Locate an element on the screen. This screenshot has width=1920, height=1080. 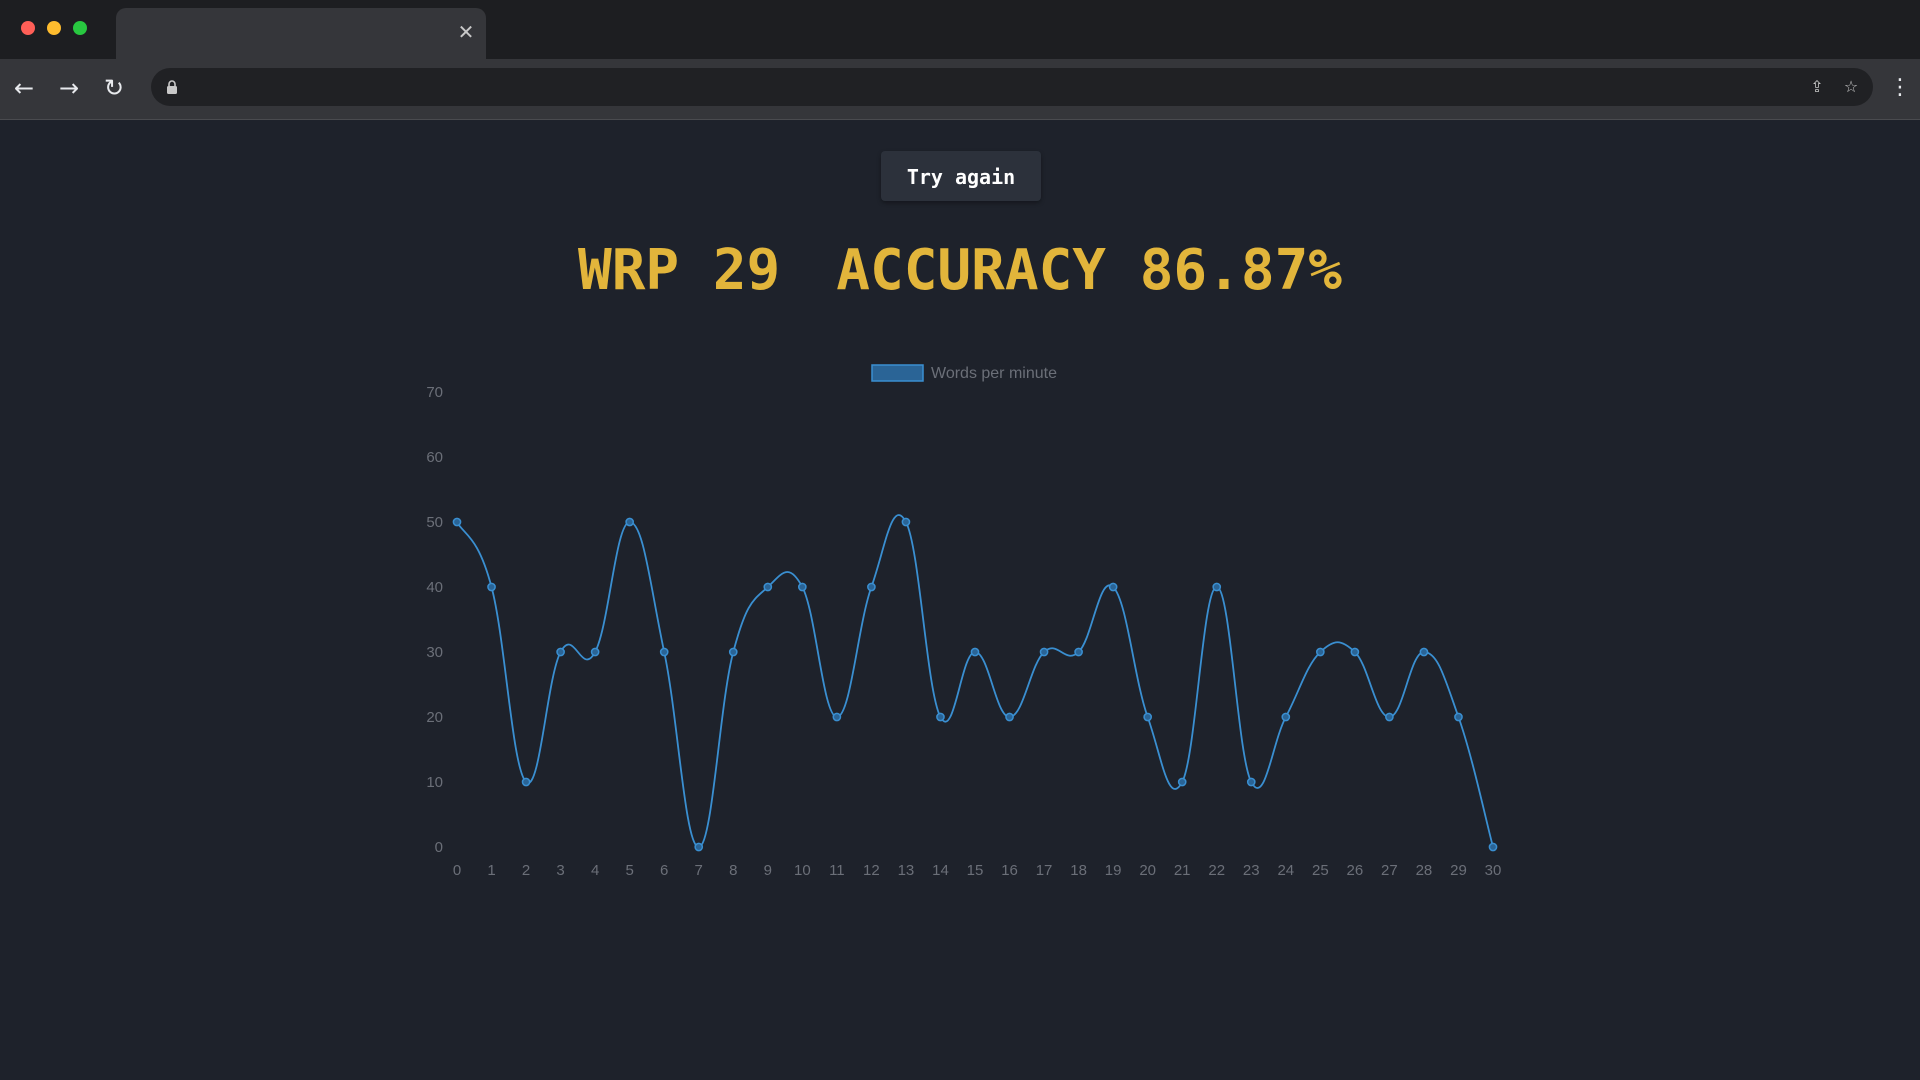
x-tick-label: 13 is located at coordinates (906, 870).